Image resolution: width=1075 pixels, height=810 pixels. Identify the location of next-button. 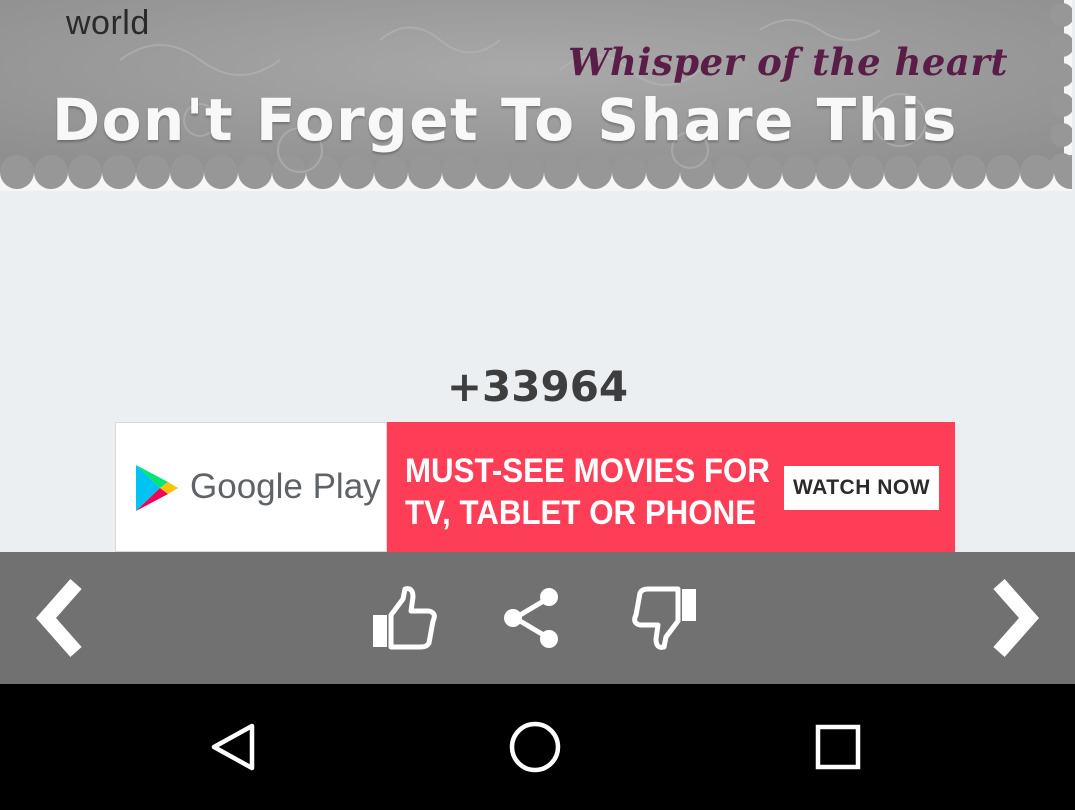
(1015, 618).